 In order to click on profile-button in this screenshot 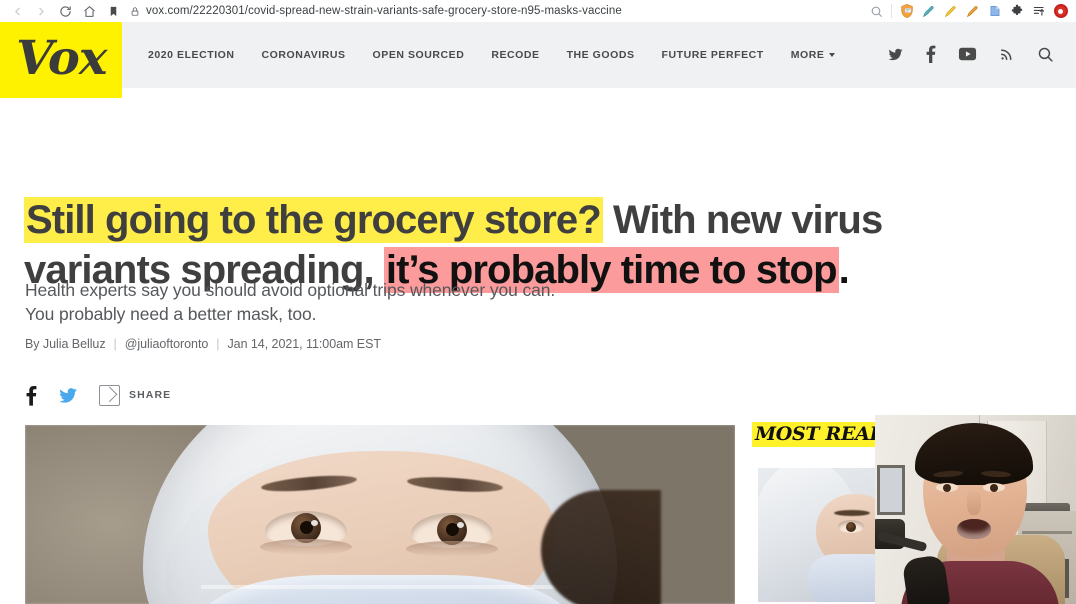, I will do `click(1060, 11)`.